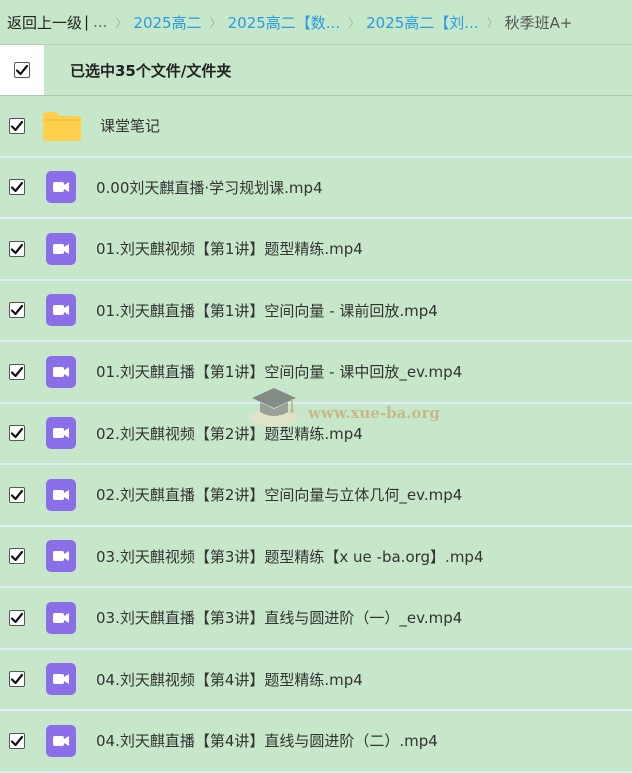 This screenshot has width=632, height=773. Describe the element at coordinates (130, 125) in the screenshot. I see `file-name: 课堂笔记` at that location.